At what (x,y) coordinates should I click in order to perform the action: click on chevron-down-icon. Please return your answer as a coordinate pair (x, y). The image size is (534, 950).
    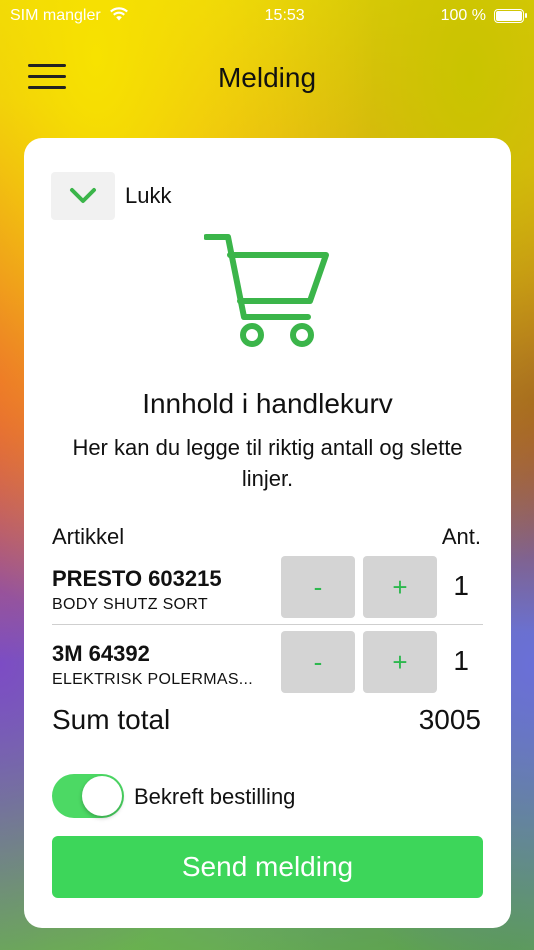
    Looking at the image, I should click on (83, 195).